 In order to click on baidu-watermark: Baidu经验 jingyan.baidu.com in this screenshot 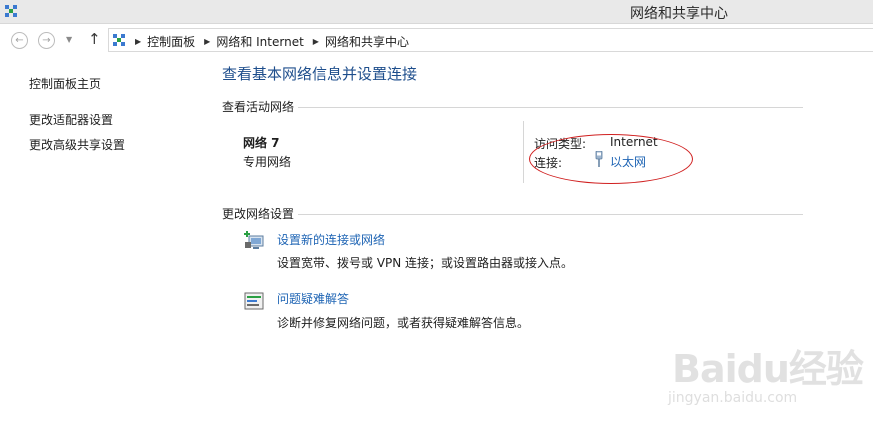, I will do `click(768, 383)`.